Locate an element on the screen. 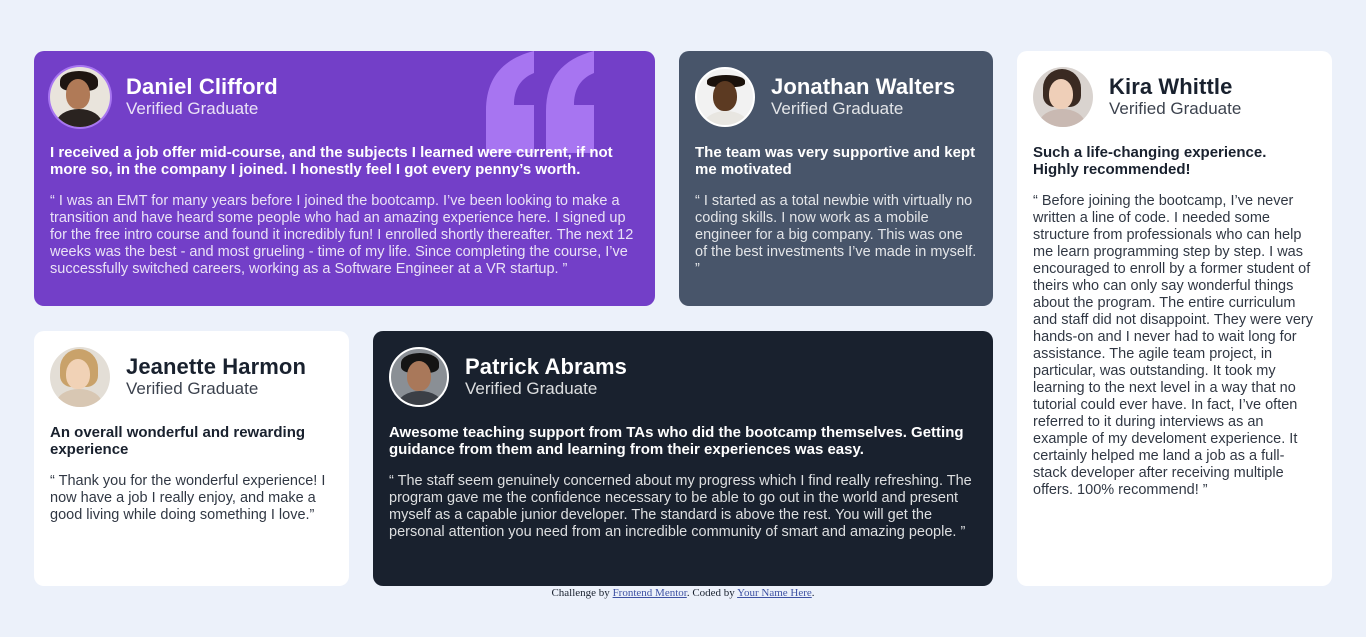 The image size is (1366, 637). author-name: Kira Whittle is located at coordinates (1171, 86).